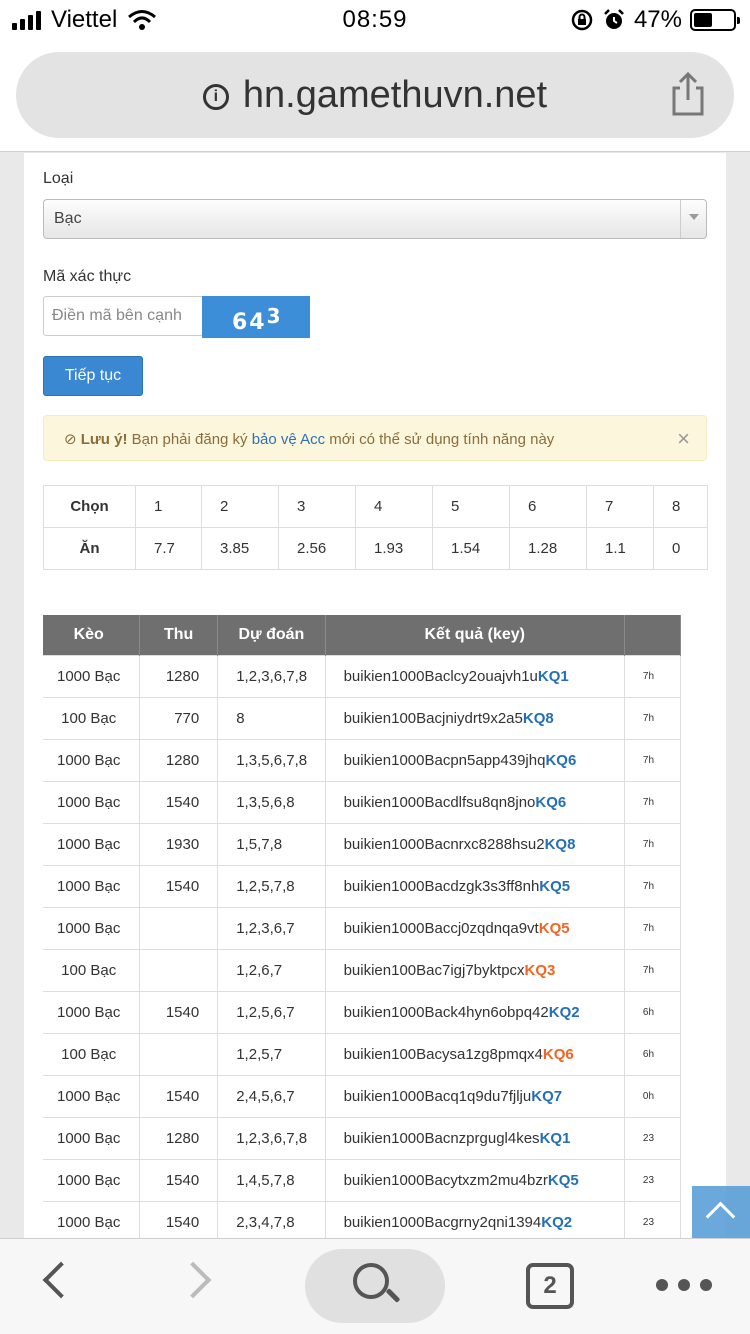  Describe the element at coordinates (693, 219) in the screenshot. I see `chevron-down-icon` at that location.